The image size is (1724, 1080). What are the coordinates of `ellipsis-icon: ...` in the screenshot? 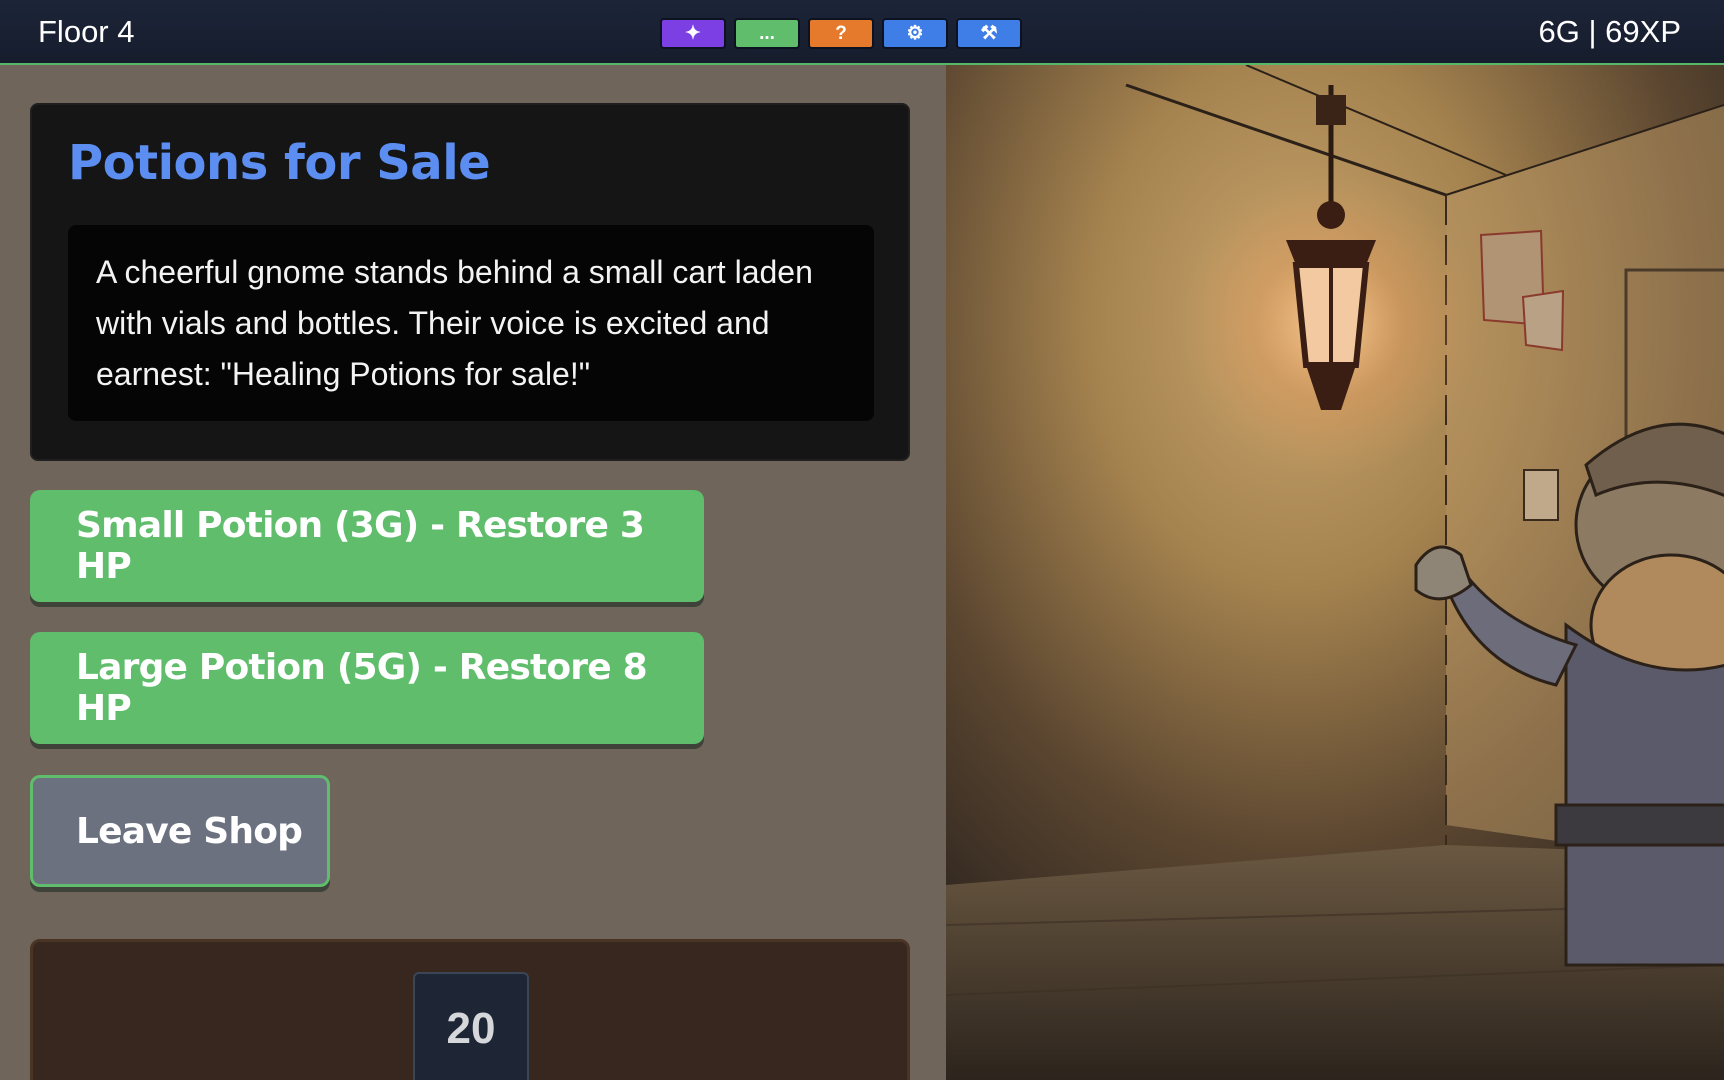 It's located at (767, 33).